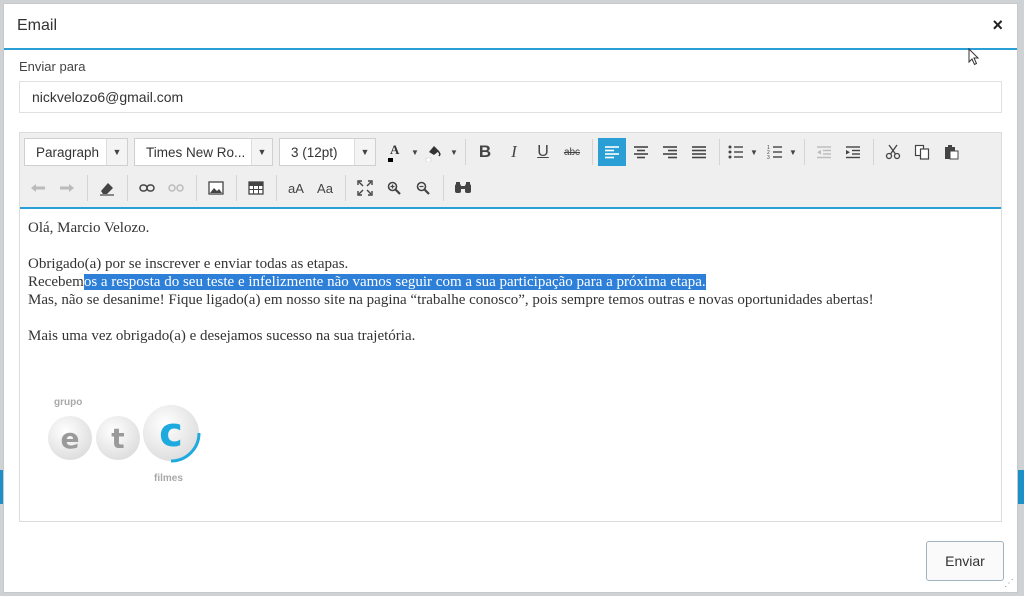 The width and height of the screenshot is (1024, 596). What do you see at coordinates (147, 188) in the screenshot?
I see `link-icon` at bounding box center [147, 188].